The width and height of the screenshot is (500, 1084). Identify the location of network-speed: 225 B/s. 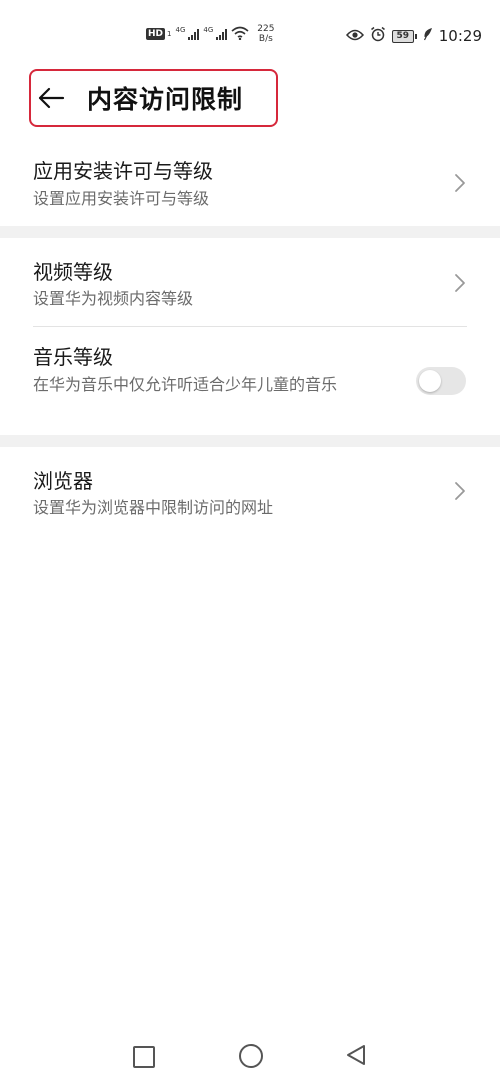
(265, 34).